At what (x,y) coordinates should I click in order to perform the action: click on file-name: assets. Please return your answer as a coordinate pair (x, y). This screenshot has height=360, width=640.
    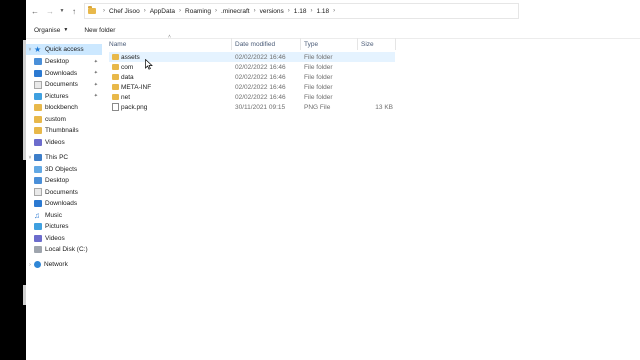
    Looking at the image, I should click on (130, 57).